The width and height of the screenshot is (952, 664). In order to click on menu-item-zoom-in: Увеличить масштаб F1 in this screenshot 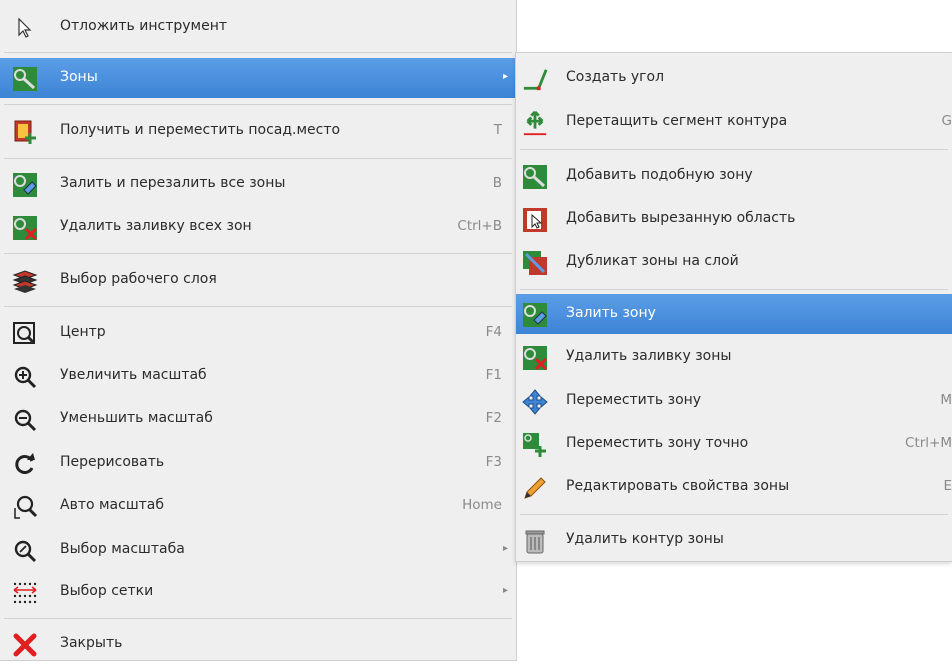, I will do `click(258, 376)`.